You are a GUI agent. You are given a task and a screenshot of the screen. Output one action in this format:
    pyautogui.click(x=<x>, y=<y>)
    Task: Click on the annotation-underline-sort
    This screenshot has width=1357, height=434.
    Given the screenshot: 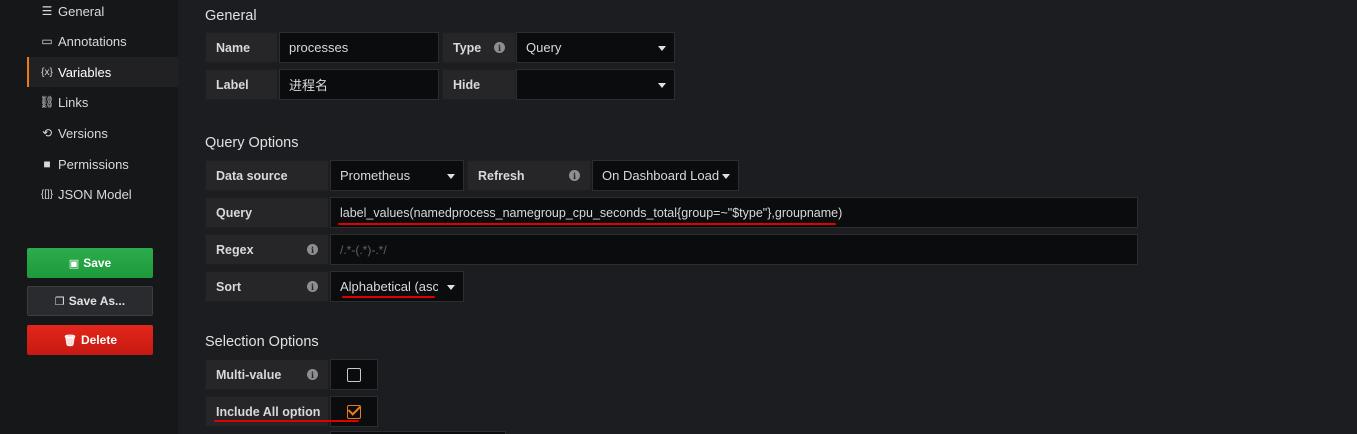 What is the action you would take?
    pyautogui.click(x=388, y=297)
    